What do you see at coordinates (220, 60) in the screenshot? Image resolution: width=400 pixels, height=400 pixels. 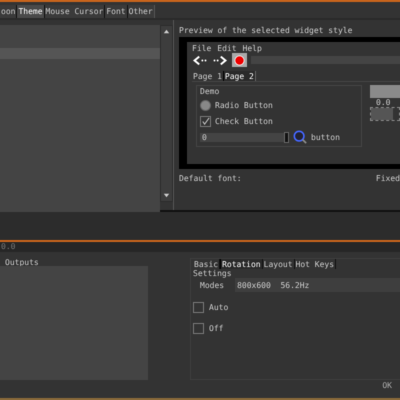 I see `forward-arrow-icon` at bounding box center [220, 60].